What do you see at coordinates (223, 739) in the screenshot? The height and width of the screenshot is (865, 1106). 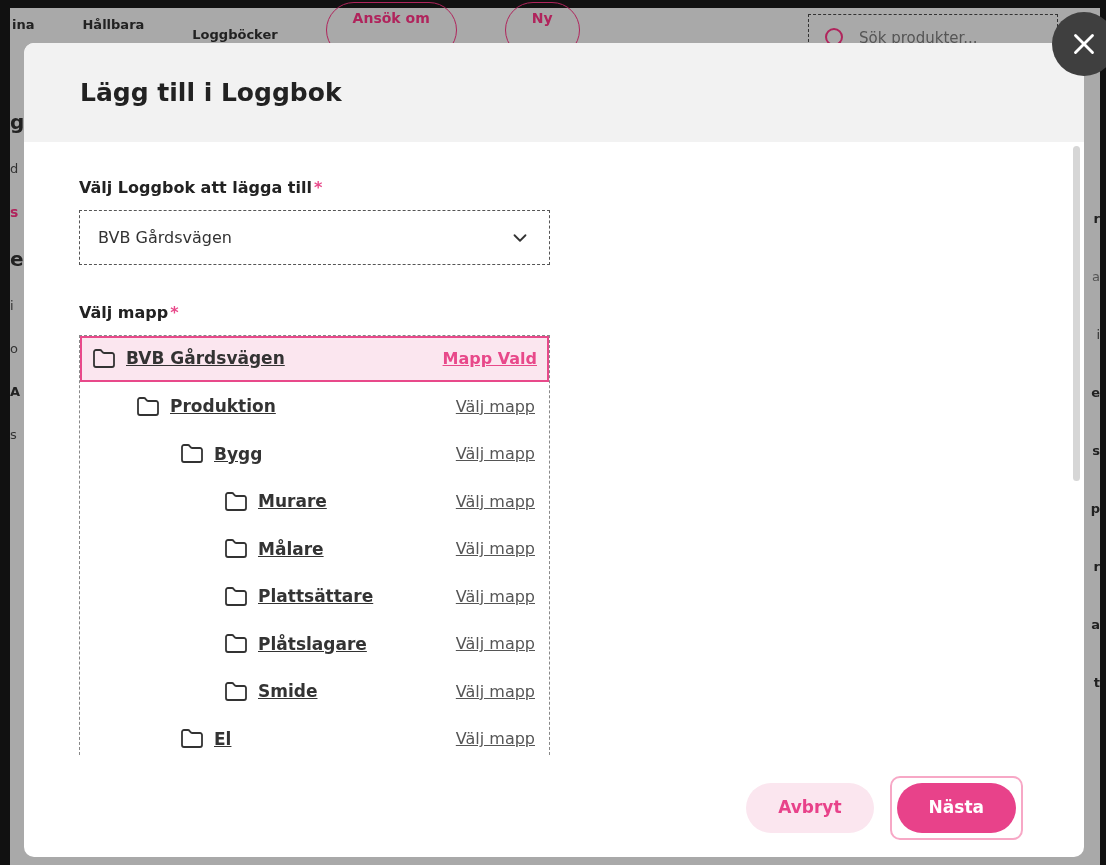 I see `folder-name: El` at bounding box center [223, 739].